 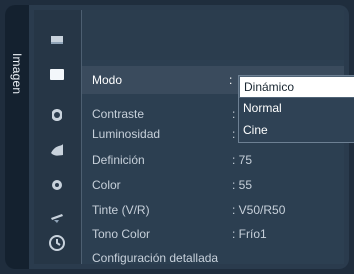 What do you see at coordinates (57, 243) in the screenshot?
I see `clock-icon` at bounding box center [57, 243].